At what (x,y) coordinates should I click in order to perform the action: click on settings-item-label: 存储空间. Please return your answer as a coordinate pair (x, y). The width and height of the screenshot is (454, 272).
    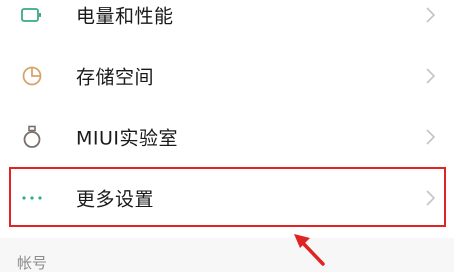
    Looking at the image, I should click on (115, 77).